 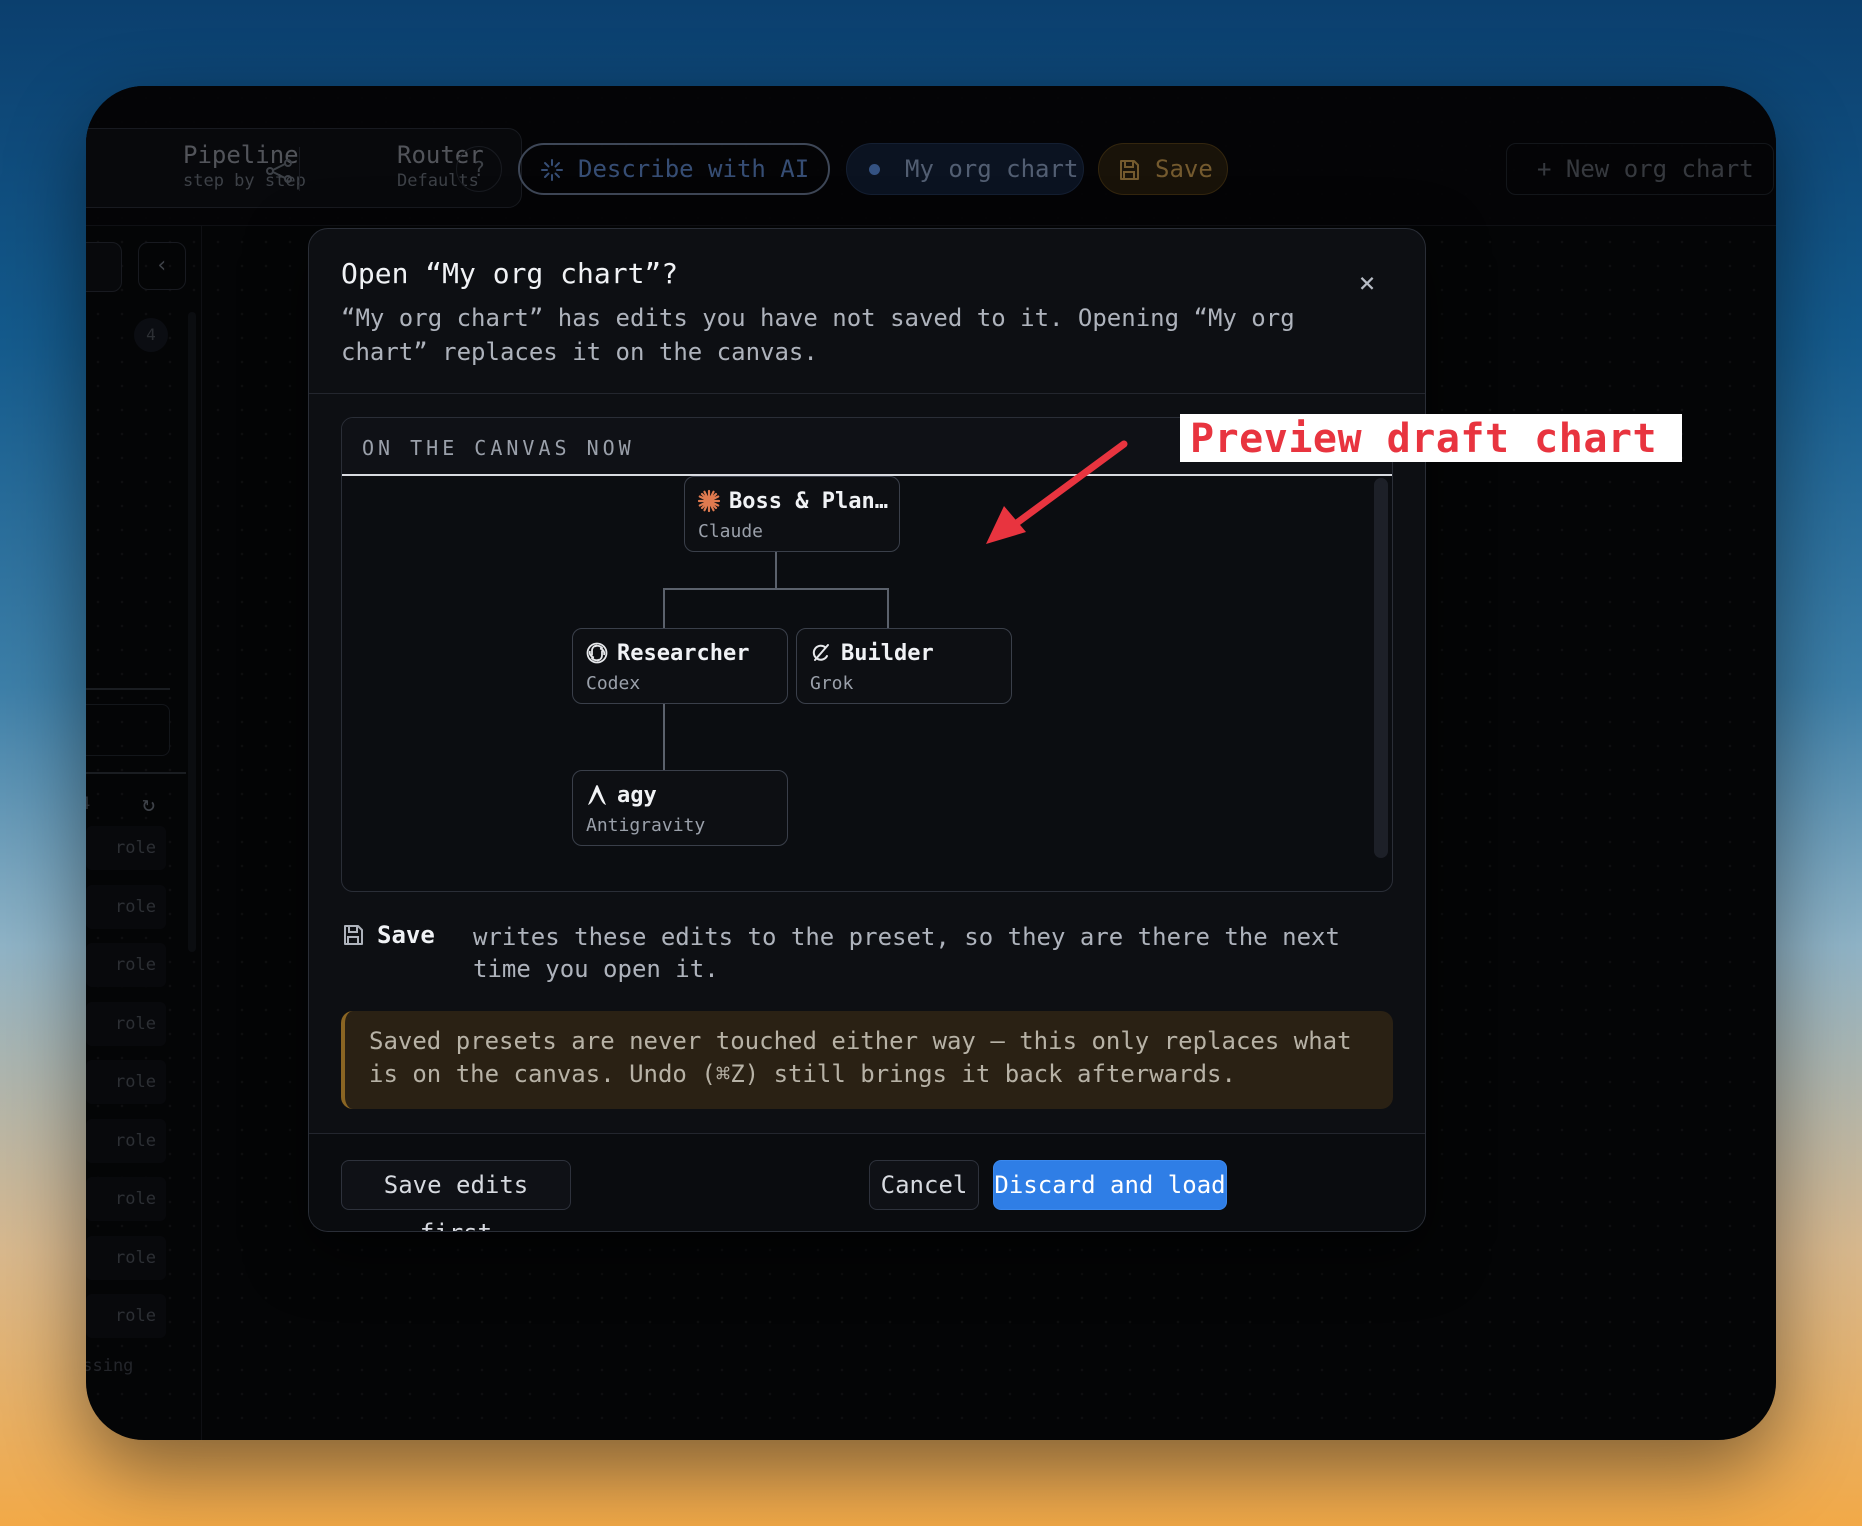 What do you see at coordinates (832, 683) in the screenshot?
I see `node-provider: Grok` at bounding box center [832, 683].